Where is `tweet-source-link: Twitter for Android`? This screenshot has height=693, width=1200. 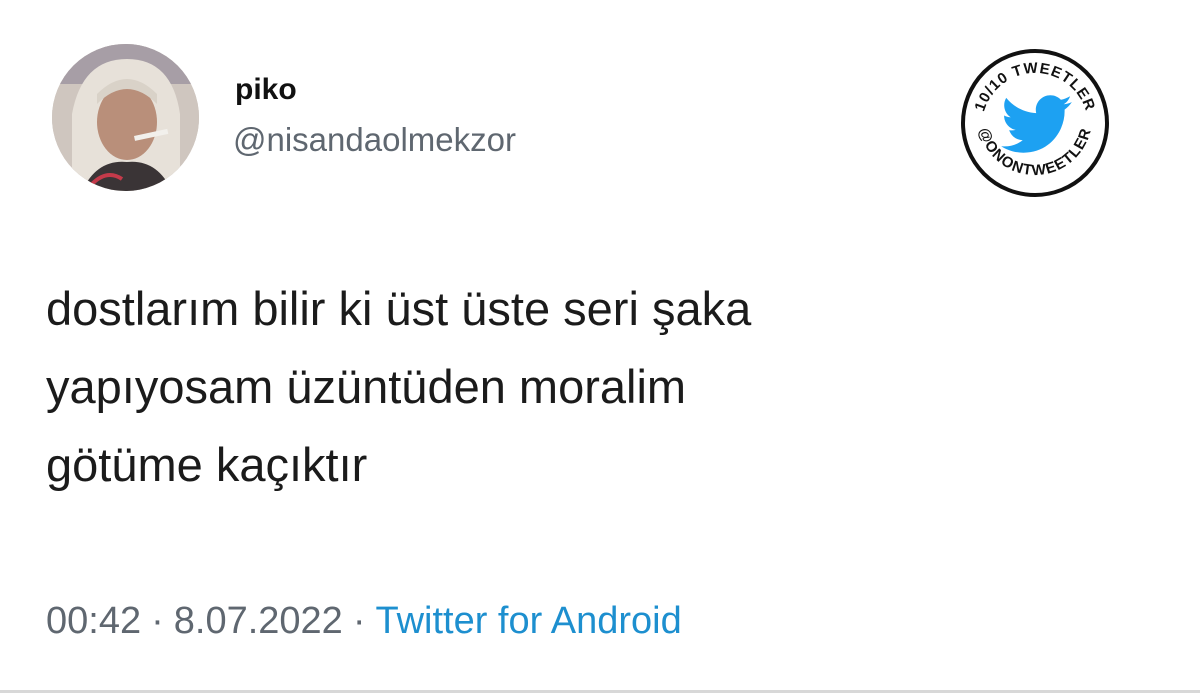 tweet-source-link: Twitter for Android is located at coordinates (528, 621).